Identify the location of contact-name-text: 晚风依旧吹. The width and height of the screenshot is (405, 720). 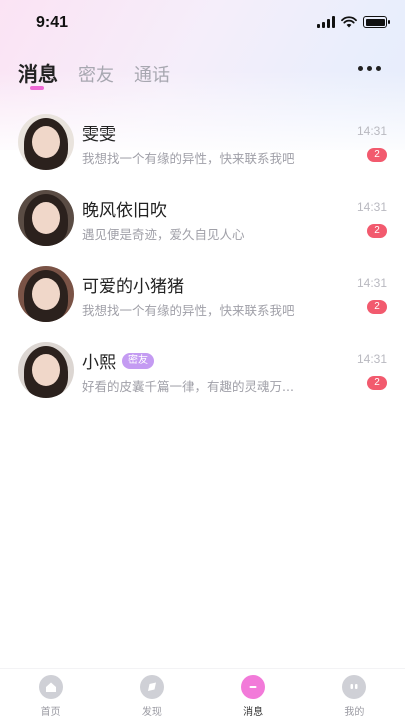
(124, 211).